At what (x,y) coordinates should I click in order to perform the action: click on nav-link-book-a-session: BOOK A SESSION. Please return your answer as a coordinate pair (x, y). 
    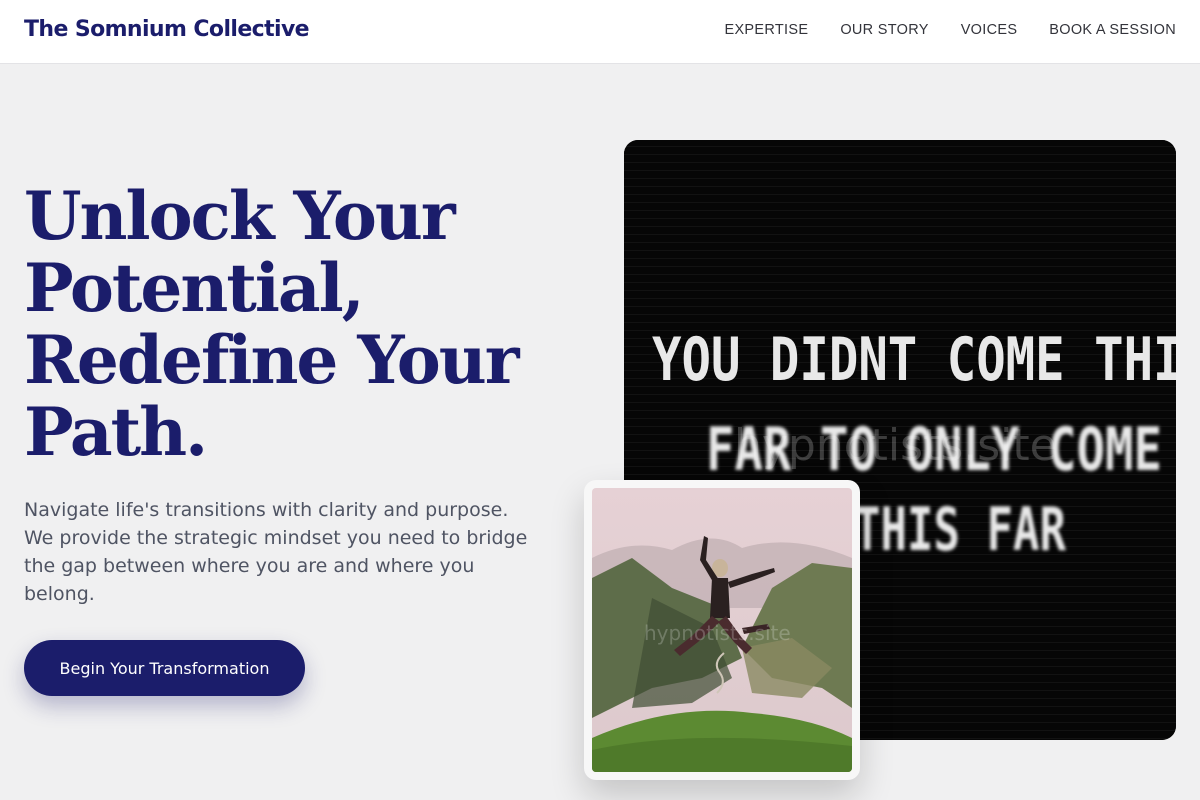
    Looking at the image, I should click on (1112, 30).